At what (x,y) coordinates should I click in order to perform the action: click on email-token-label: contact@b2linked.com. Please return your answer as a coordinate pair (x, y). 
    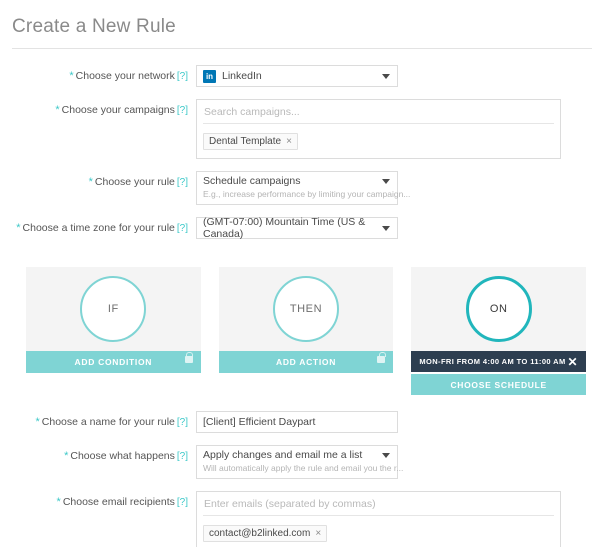
    Looking at the image, I should click on (260, 533).